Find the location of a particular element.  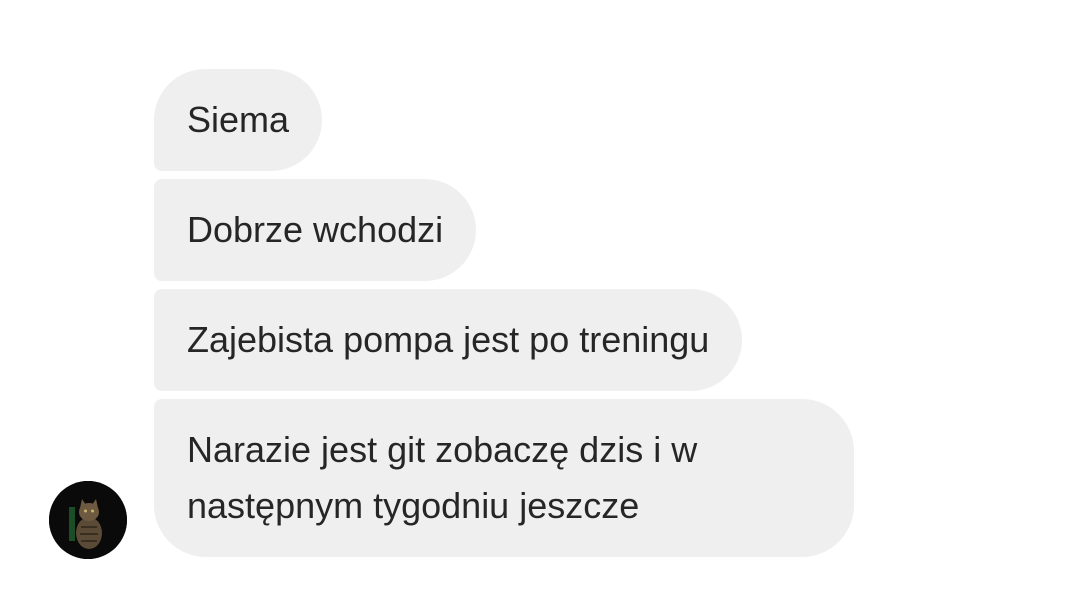

message-bubble: Dobrze wchodzi is located at coordinates (315, 230).